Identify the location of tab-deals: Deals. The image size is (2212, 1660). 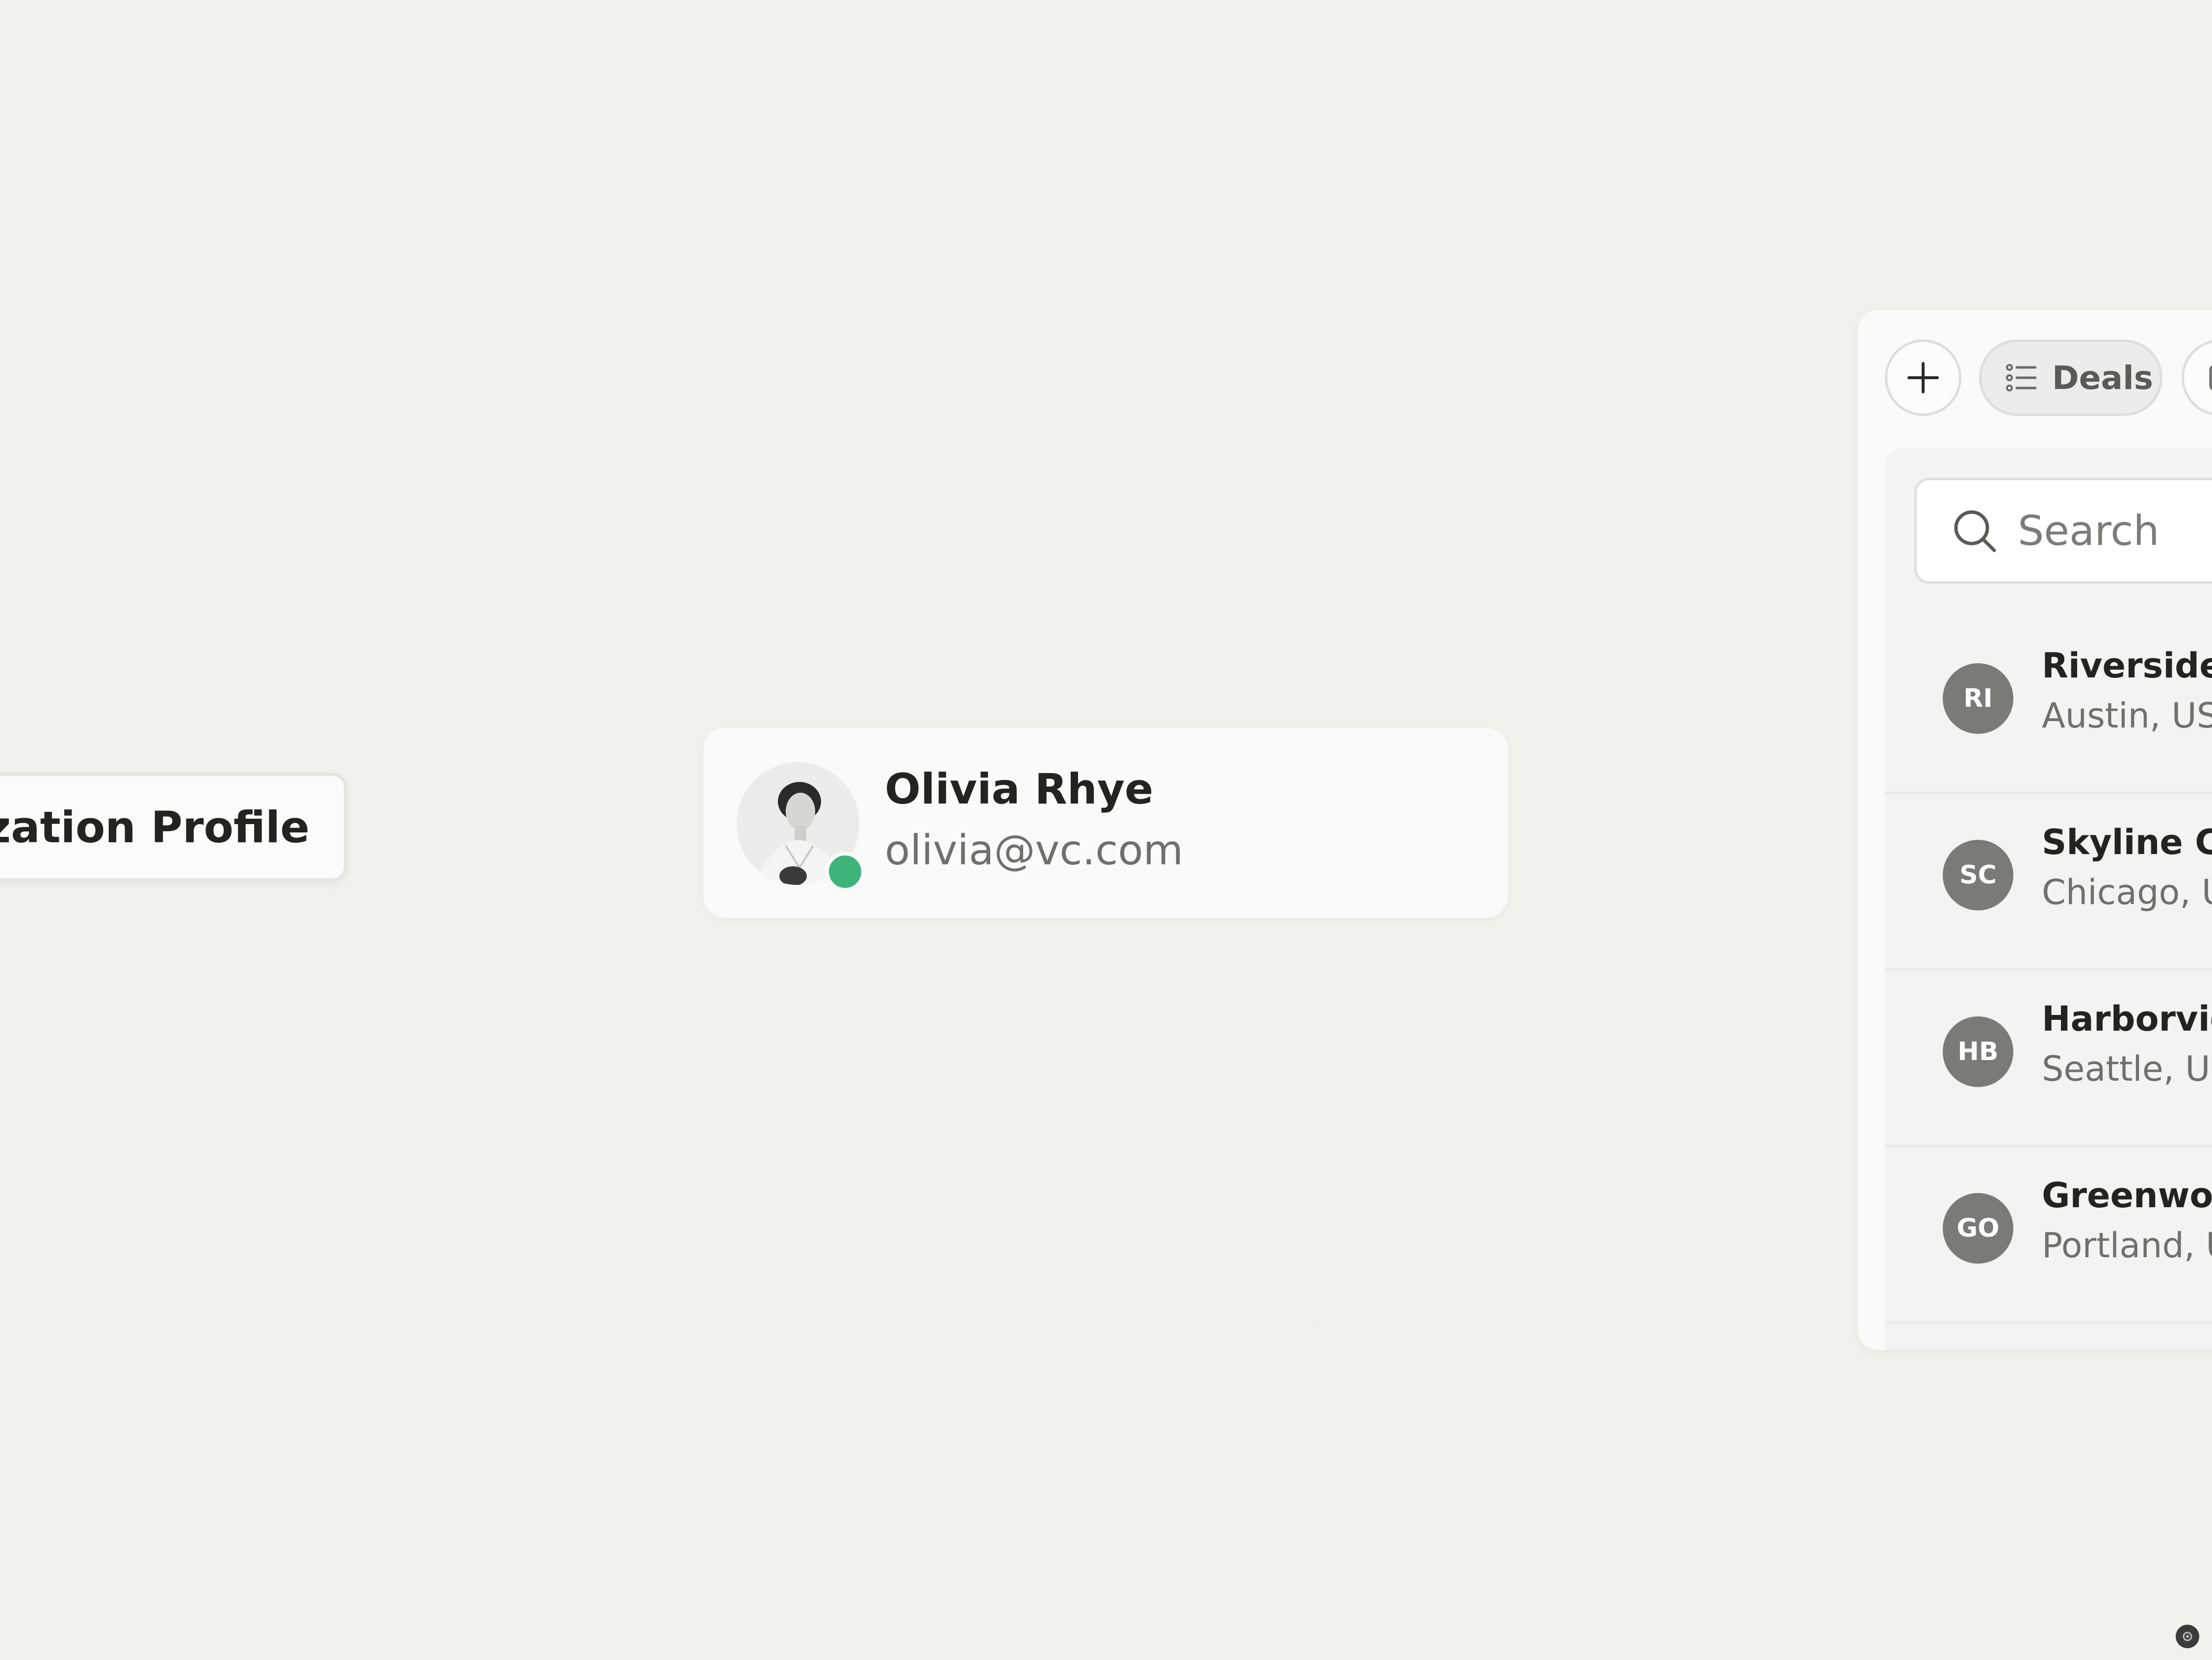
(2070, 377).